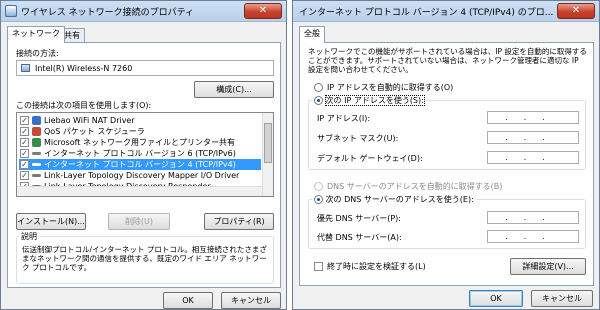  Describe the element at coordinates (318, 266) in the screenshot. I see `validate-checkbox` at that location.